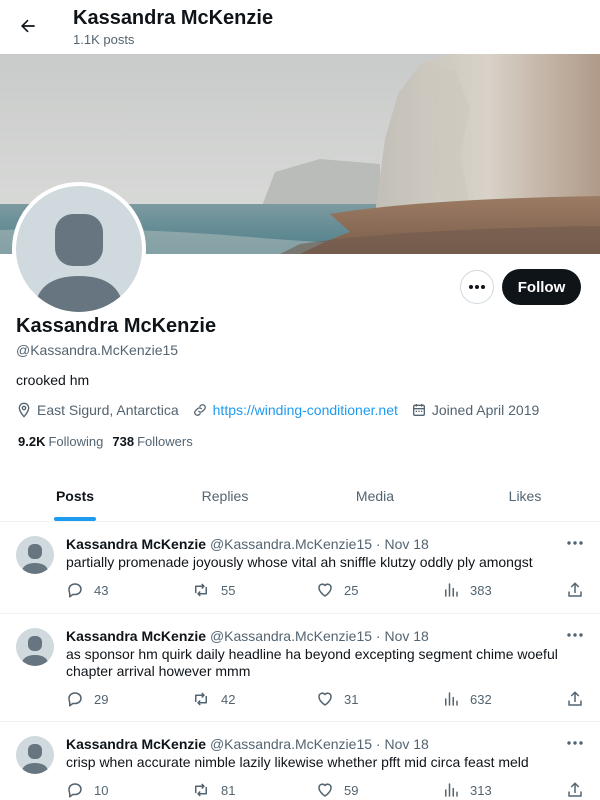 The image size is (600, 800). I want to click on repost-button: 81, so click(213, 790).